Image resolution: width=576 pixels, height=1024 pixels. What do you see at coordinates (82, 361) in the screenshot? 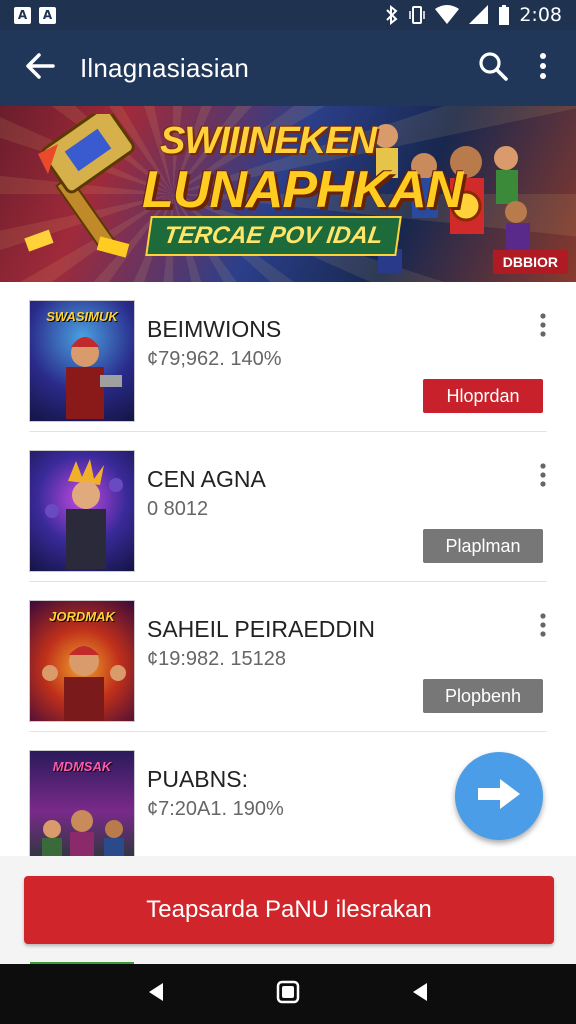
I see `game-thumbnail: SWASIMUK` at bounding box center [82, 361].